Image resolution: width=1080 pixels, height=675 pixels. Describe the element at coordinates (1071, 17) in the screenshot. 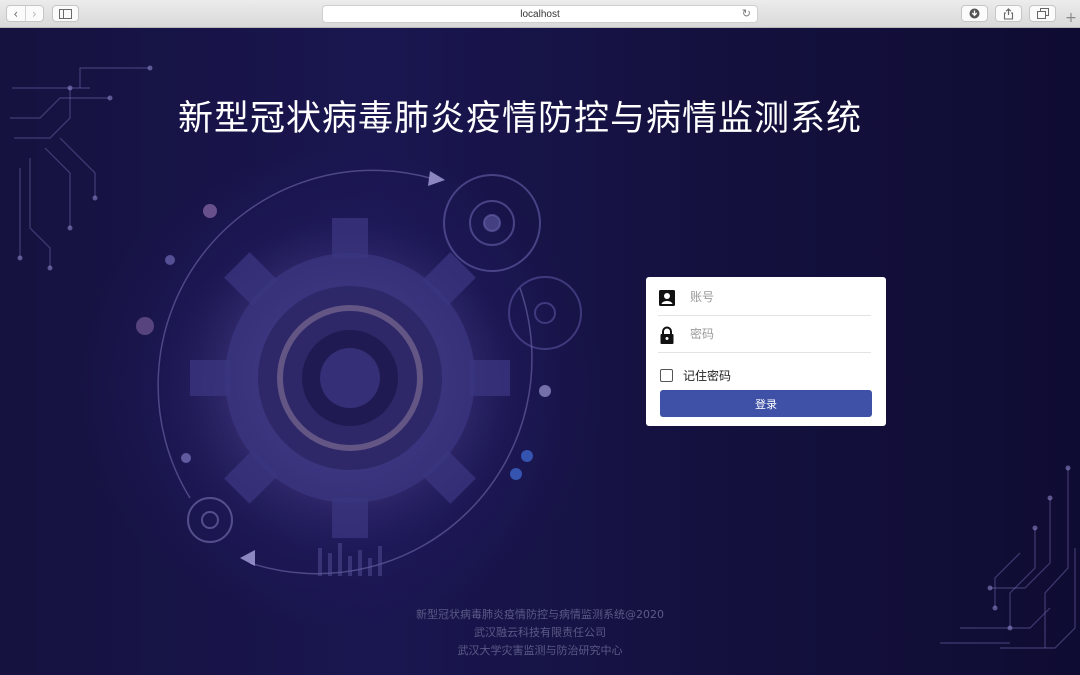

I see `new-tab-button: +` at that location.